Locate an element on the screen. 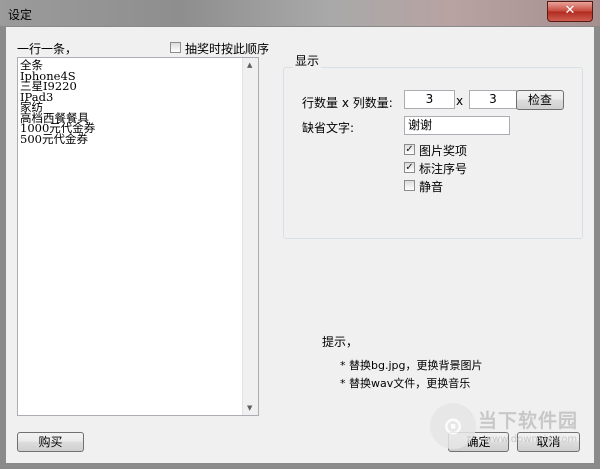 The width and height of the screenshot is (600, 469). close-icon: ✕ is located at coordinates (570, 10).